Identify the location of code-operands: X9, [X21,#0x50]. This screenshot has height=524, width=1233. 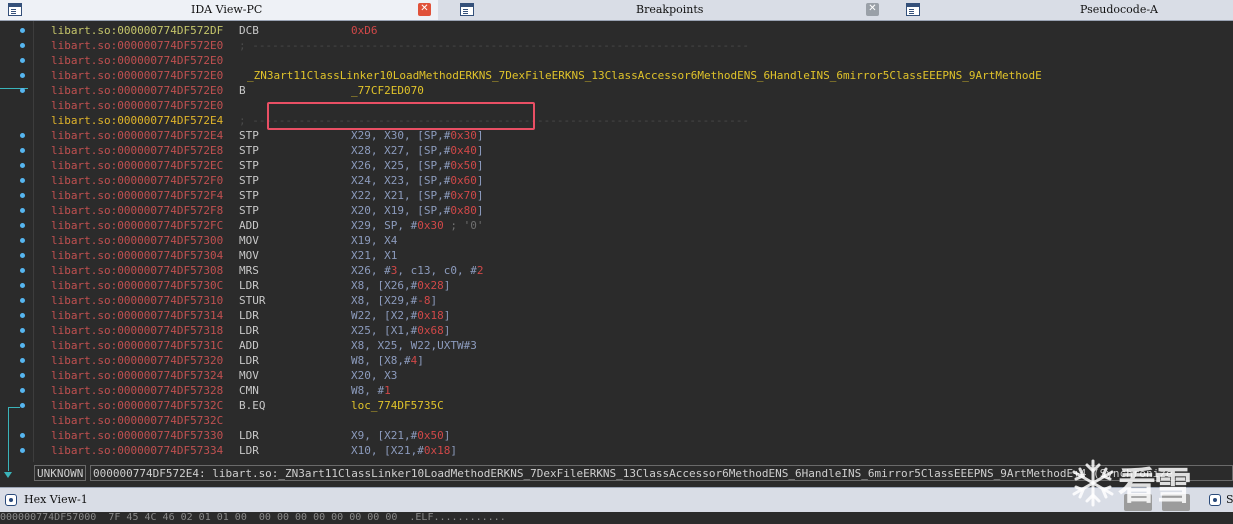
(400, 435).